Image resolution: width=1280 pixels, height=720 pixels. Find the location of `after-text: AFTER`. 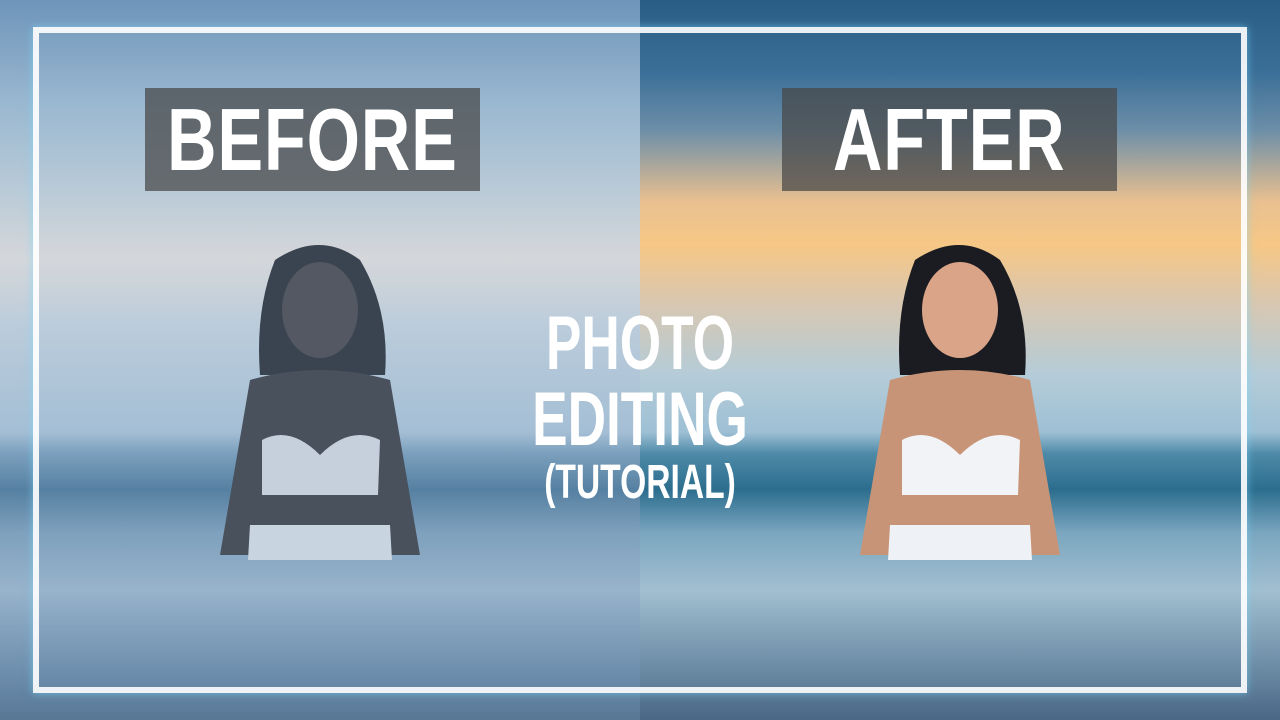

after-text: AFTER is located at coordinates (949, 139).